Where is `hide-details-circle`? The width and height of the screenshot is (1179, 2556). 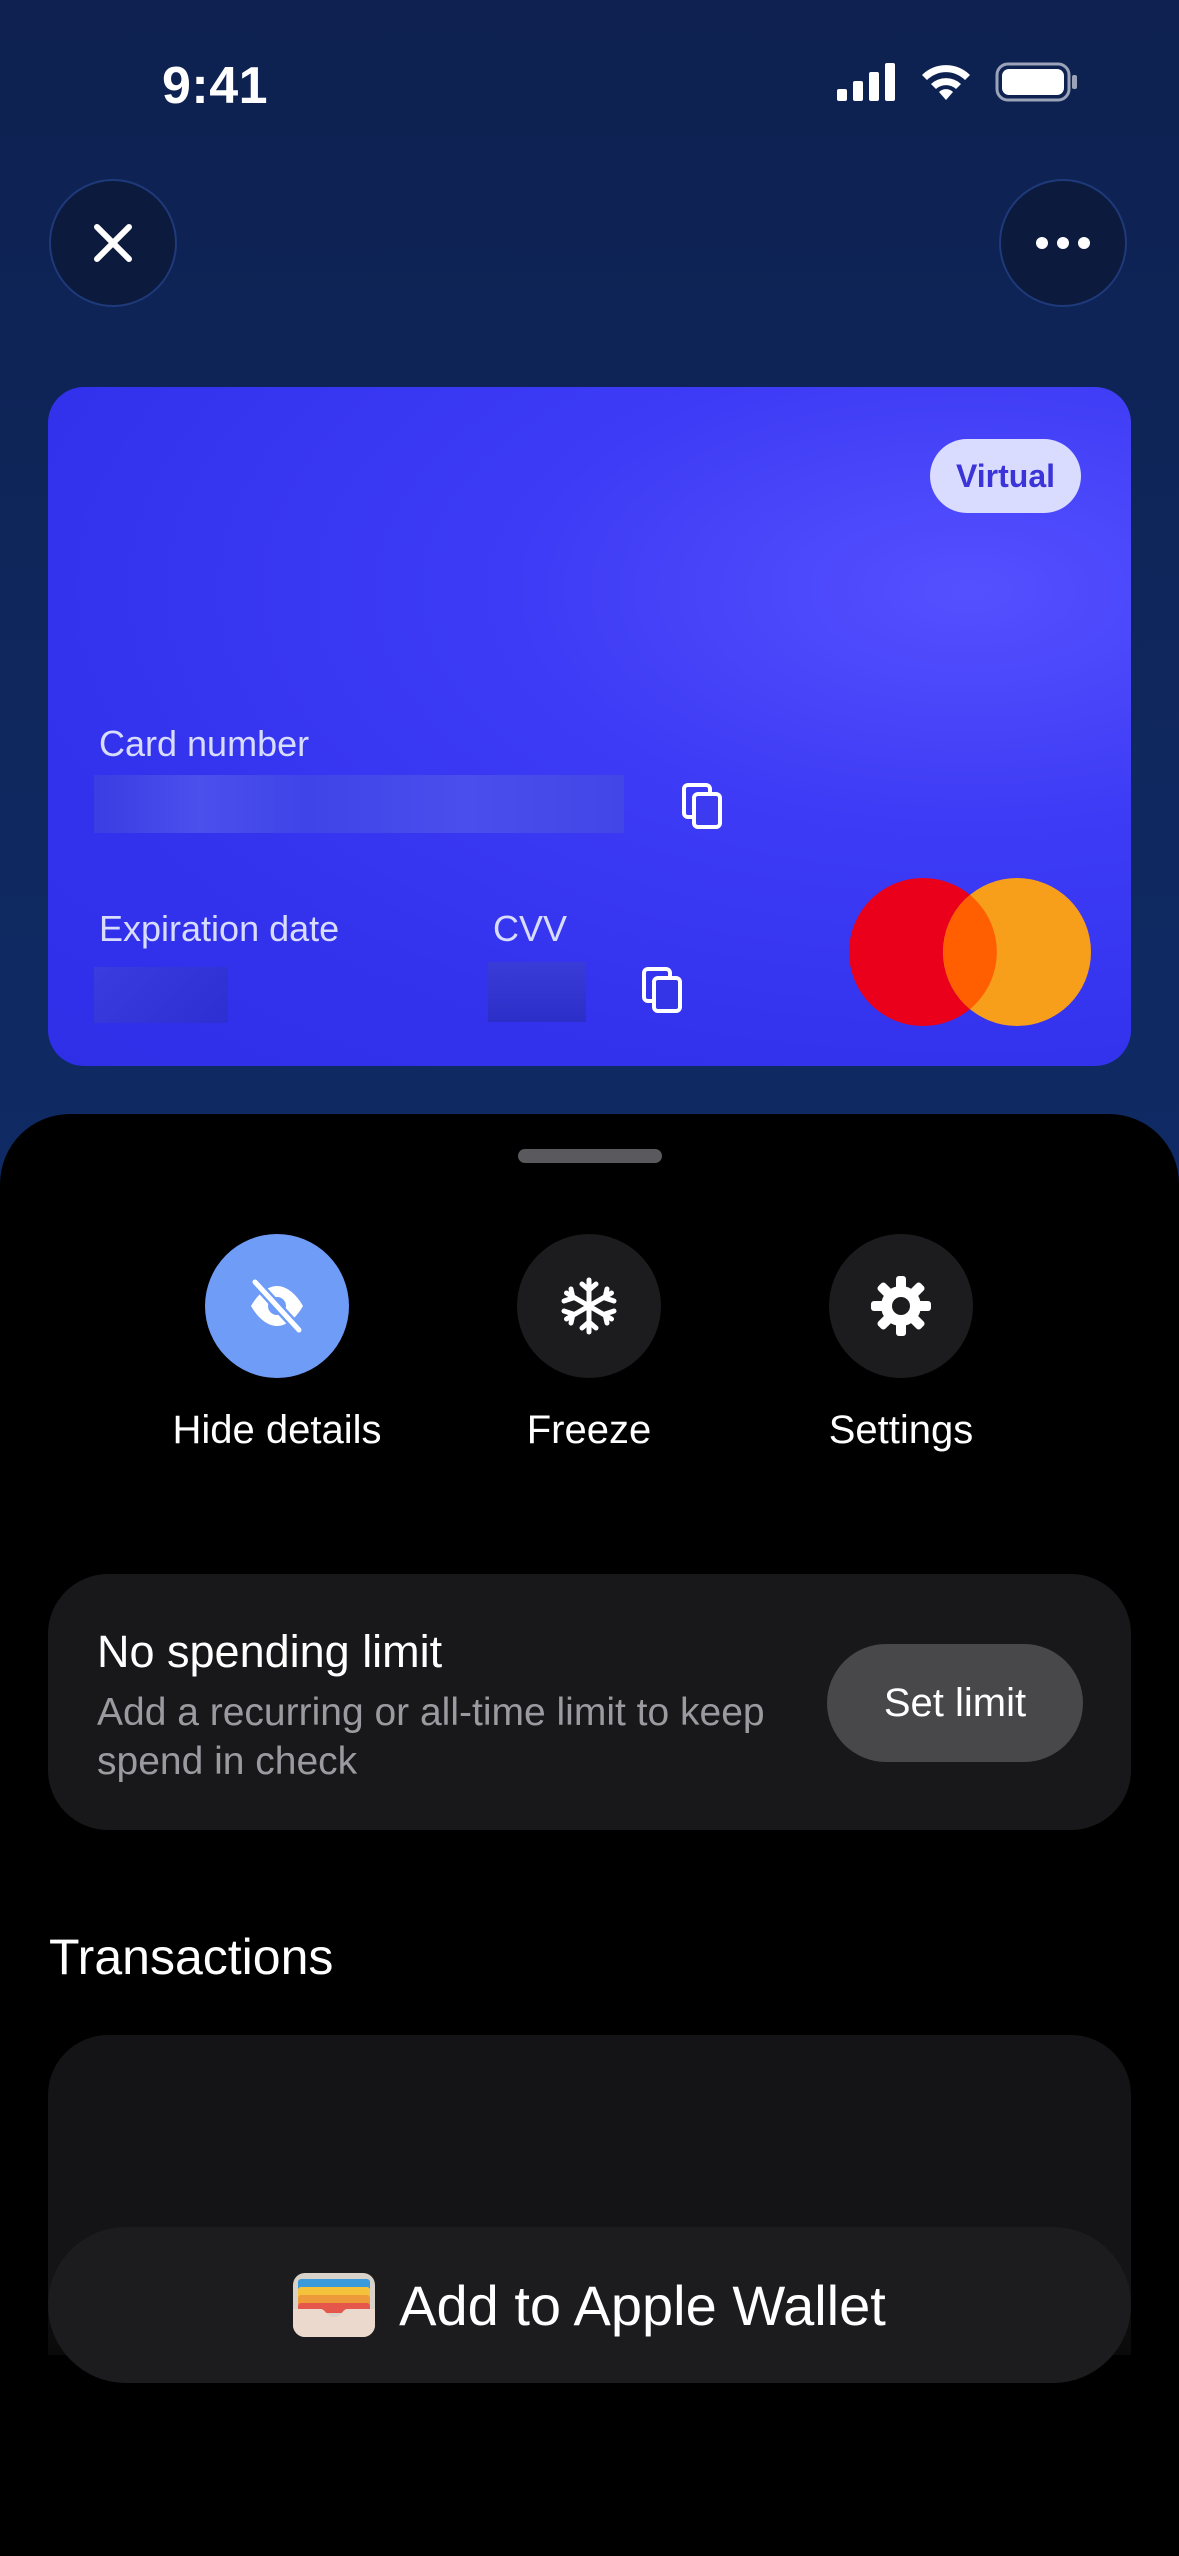
hide-details-circle is located at coordinates (277, 1306).